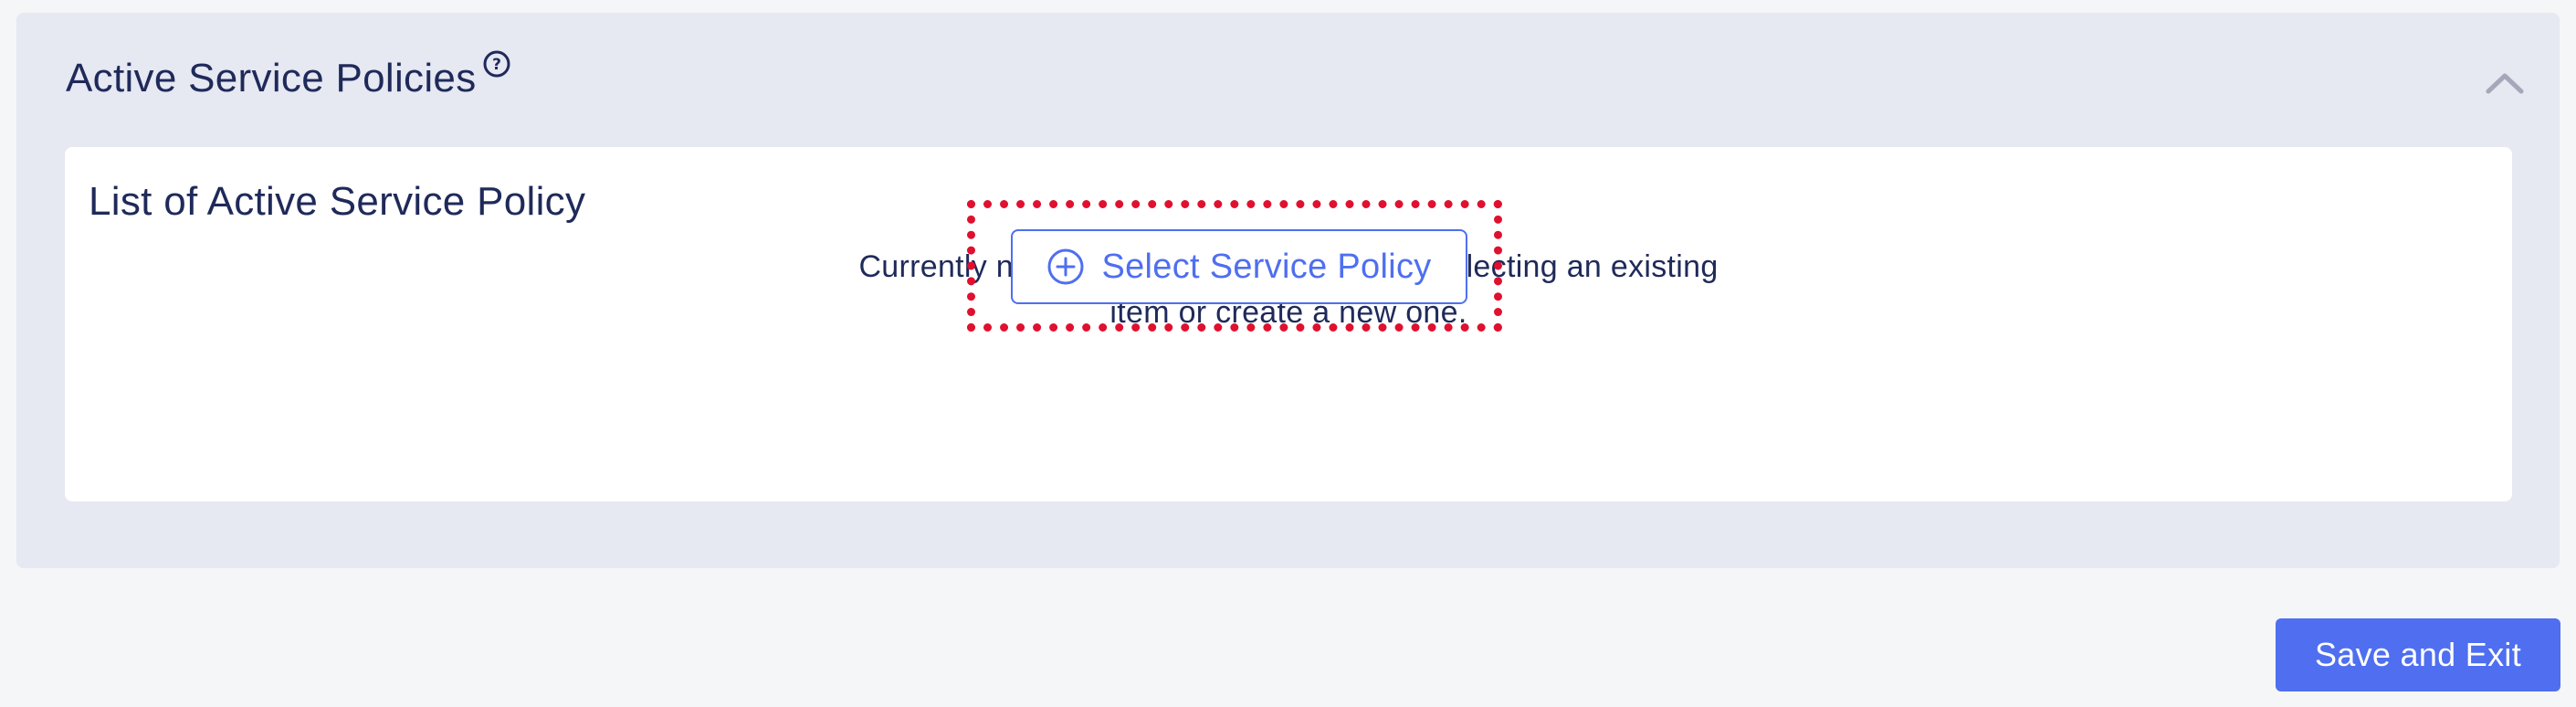 This screenshot has width=2576, height=707. Describe the element at coordinates (2505, 82) in the screenshot. I see `chevron-up-icon` at that location.